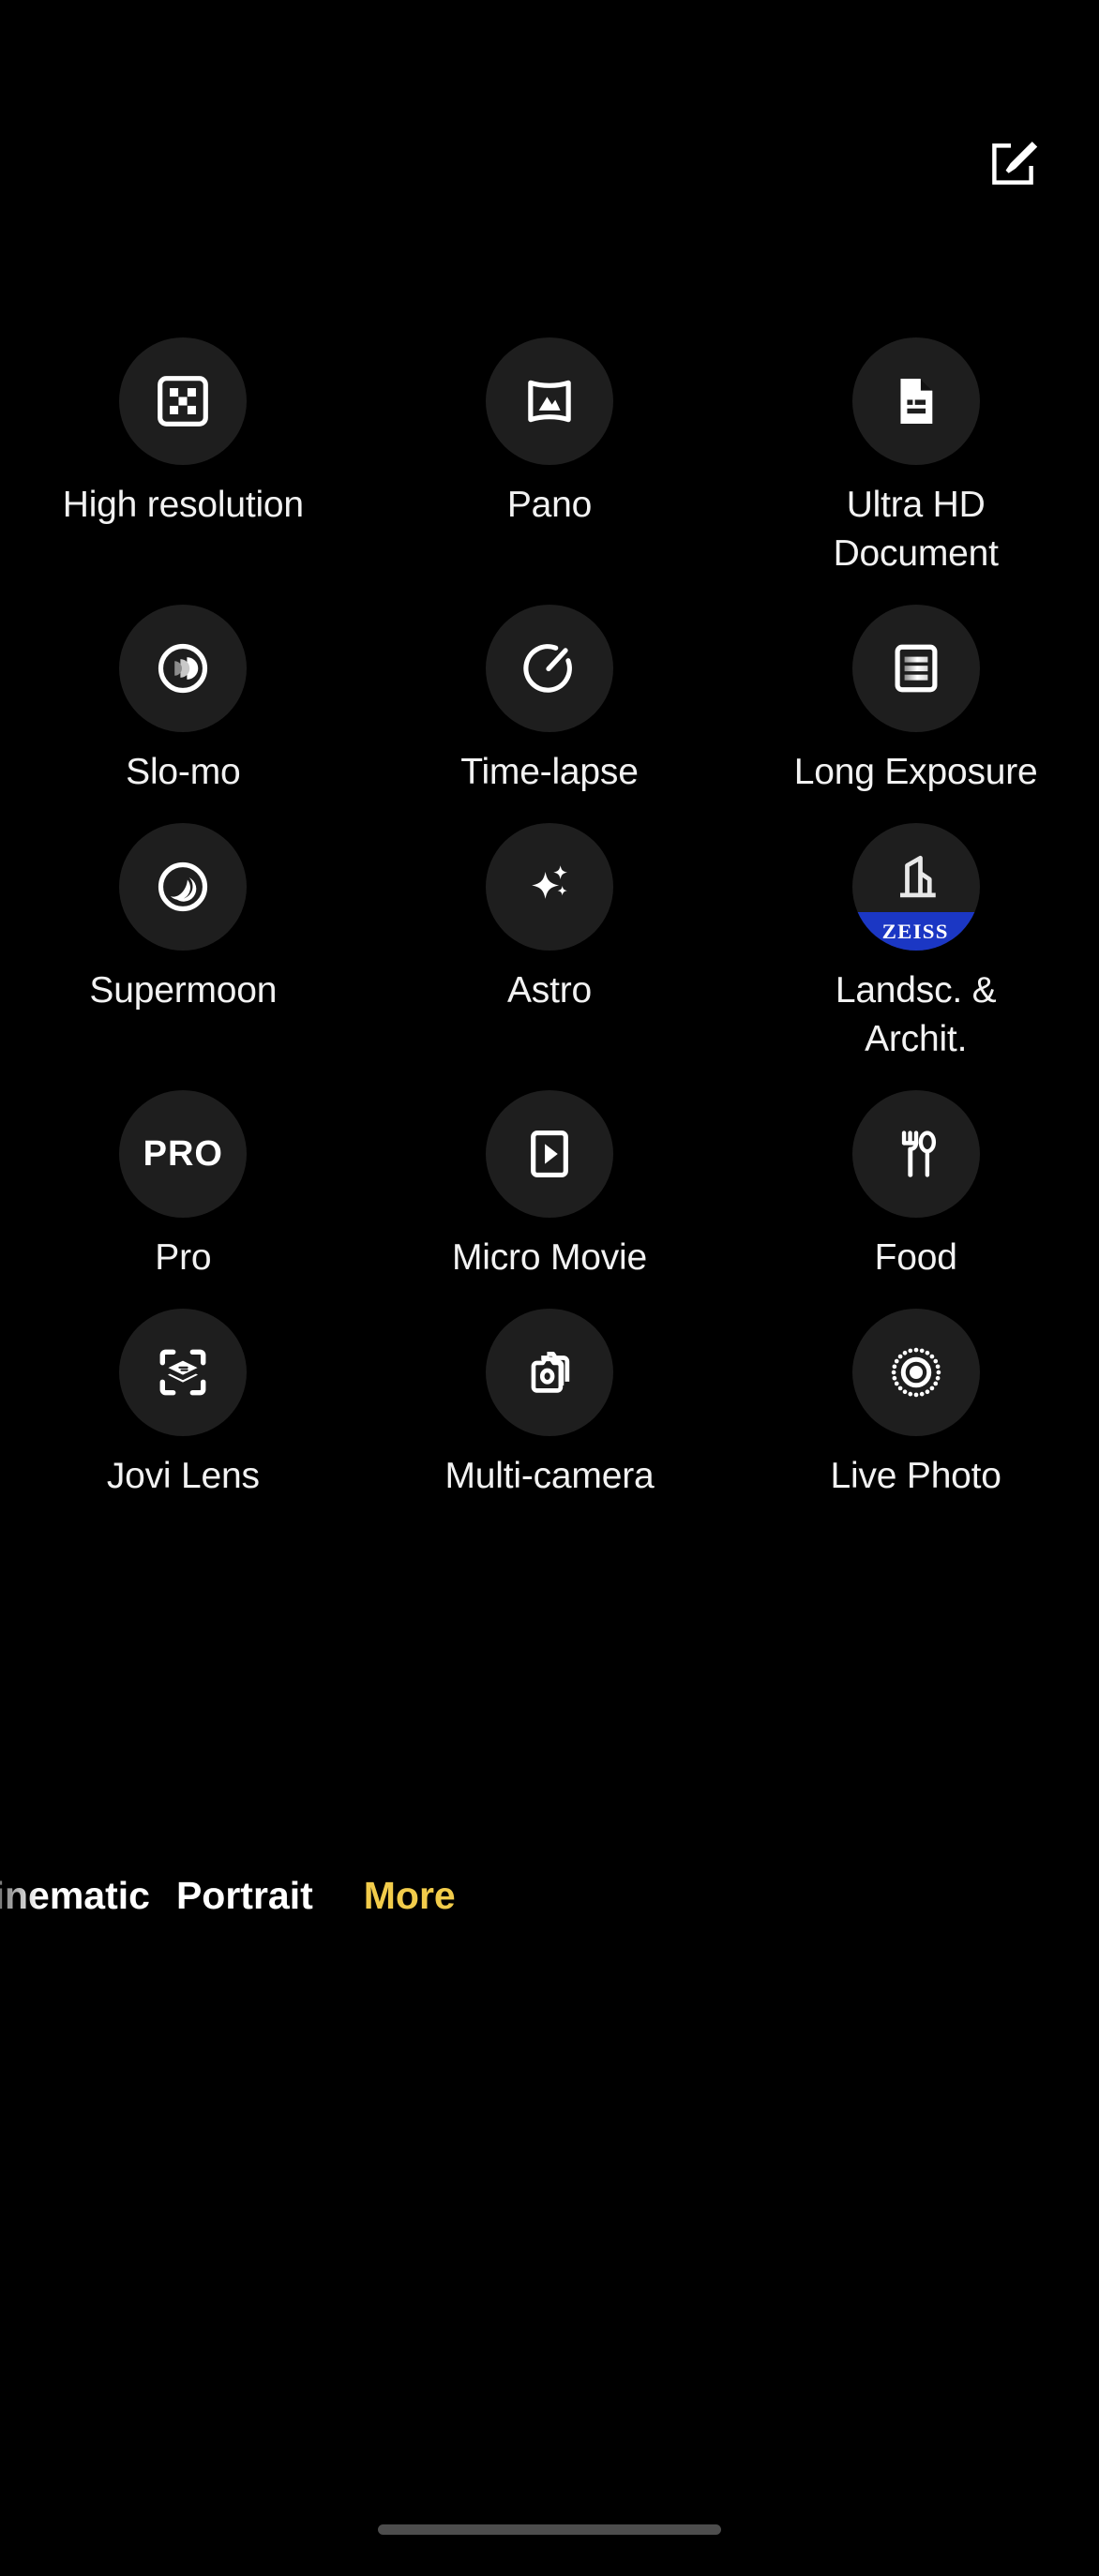 The height and width of the screenshot is (2576, 1099). What do you see at coordinates (549, 1258) in the screenshot?
I see `mode-label: Micro Movie` at bounding box center [549, 1258].